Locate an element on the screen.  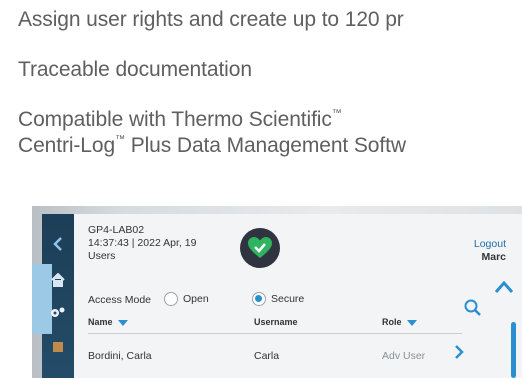
search-icon is located at coordinates (473, 310).